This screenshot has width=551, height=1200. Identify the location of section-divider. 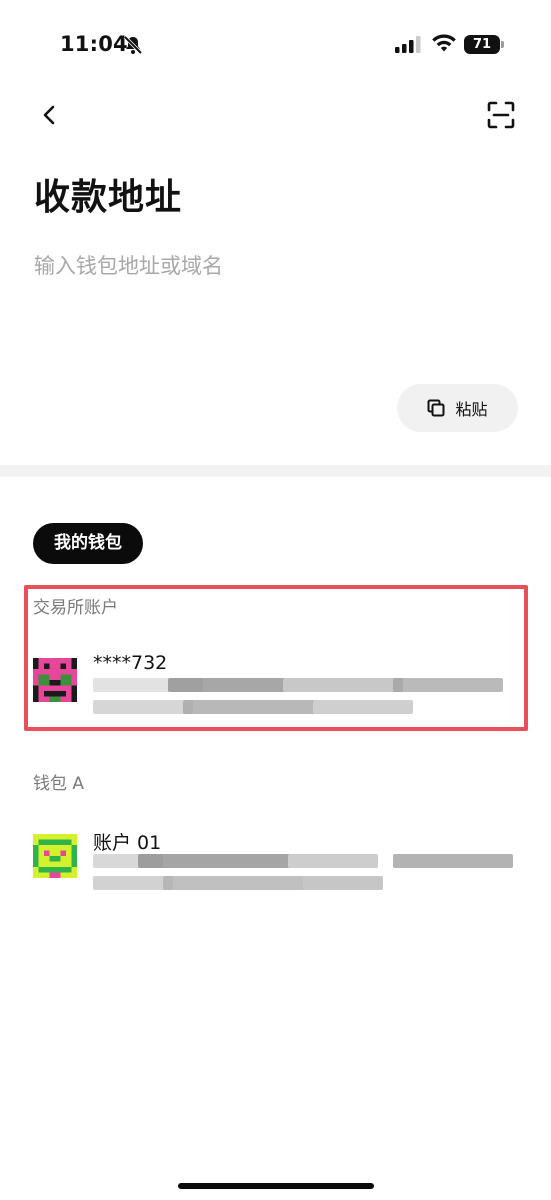
(275, 471).